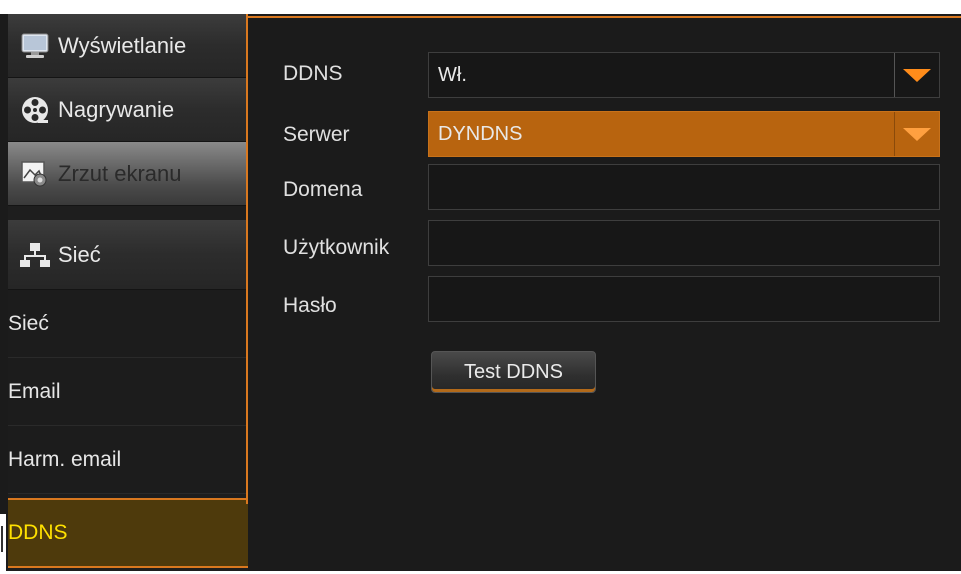  What do you see at coordinates (684, 75) in the screenshot?
I see `ddns-select: Wł.` at bounding box center [684, 75].